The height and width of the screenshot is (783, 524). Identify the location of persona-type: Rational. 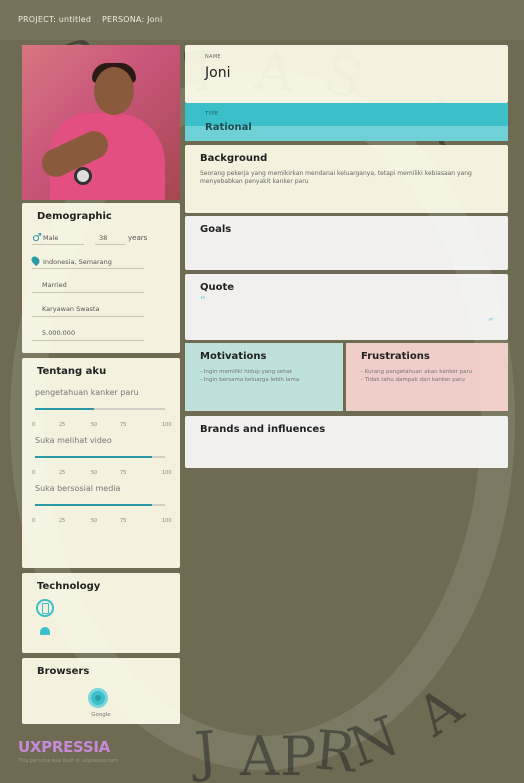
(228, 127).